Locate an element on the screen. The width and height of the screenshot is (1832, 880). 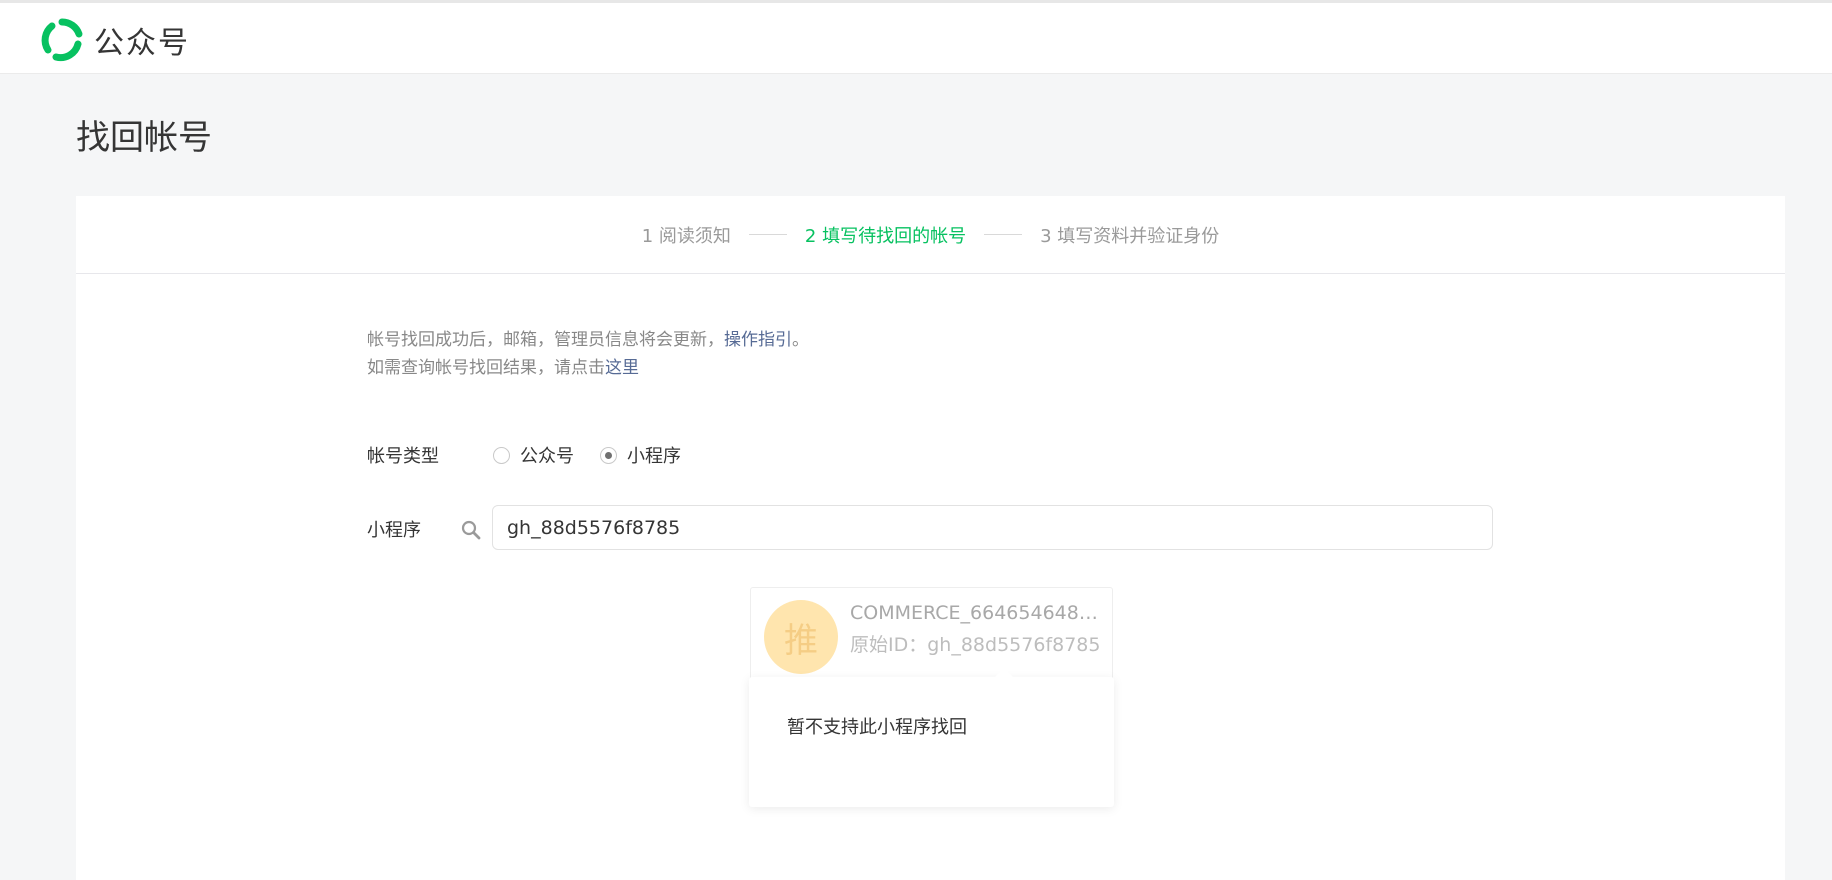
mini-program-search-input is located at coordinates (992, 527).